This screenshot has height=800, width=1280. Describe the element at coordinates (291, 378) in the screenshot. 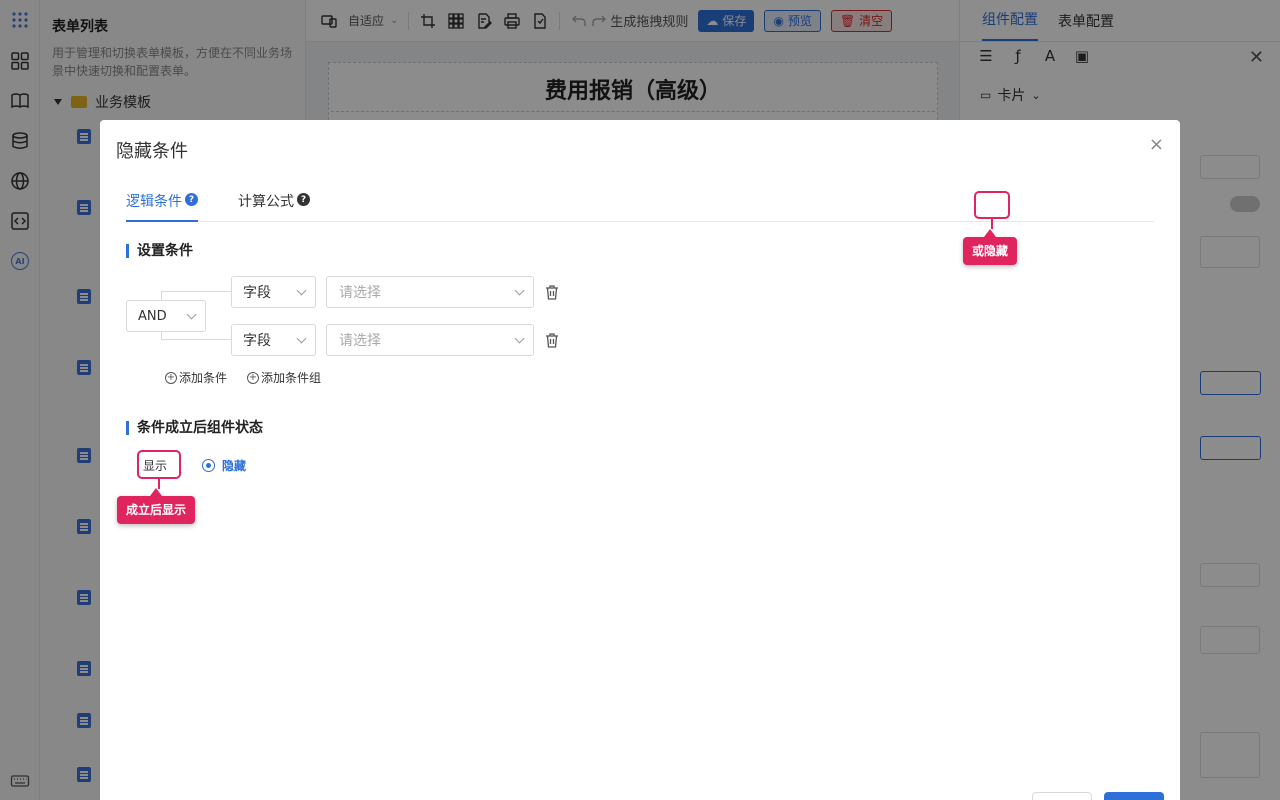

I see `add-condition-group-label: 添加条件组` at that location.